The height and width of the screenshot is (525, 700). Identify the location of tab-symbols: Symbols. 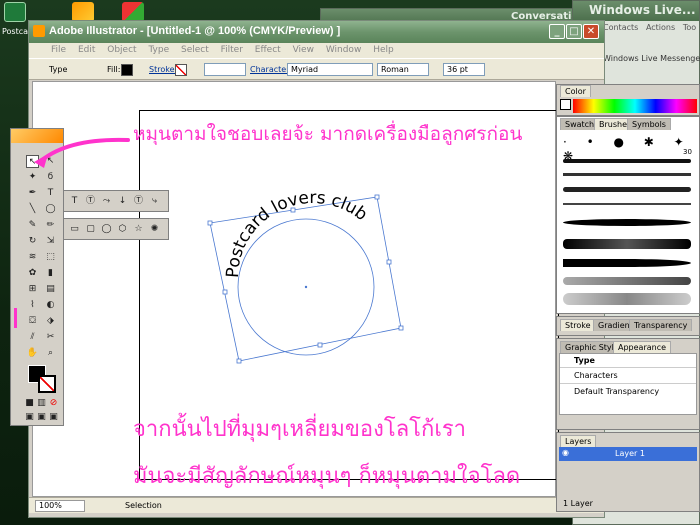
(649, 124).